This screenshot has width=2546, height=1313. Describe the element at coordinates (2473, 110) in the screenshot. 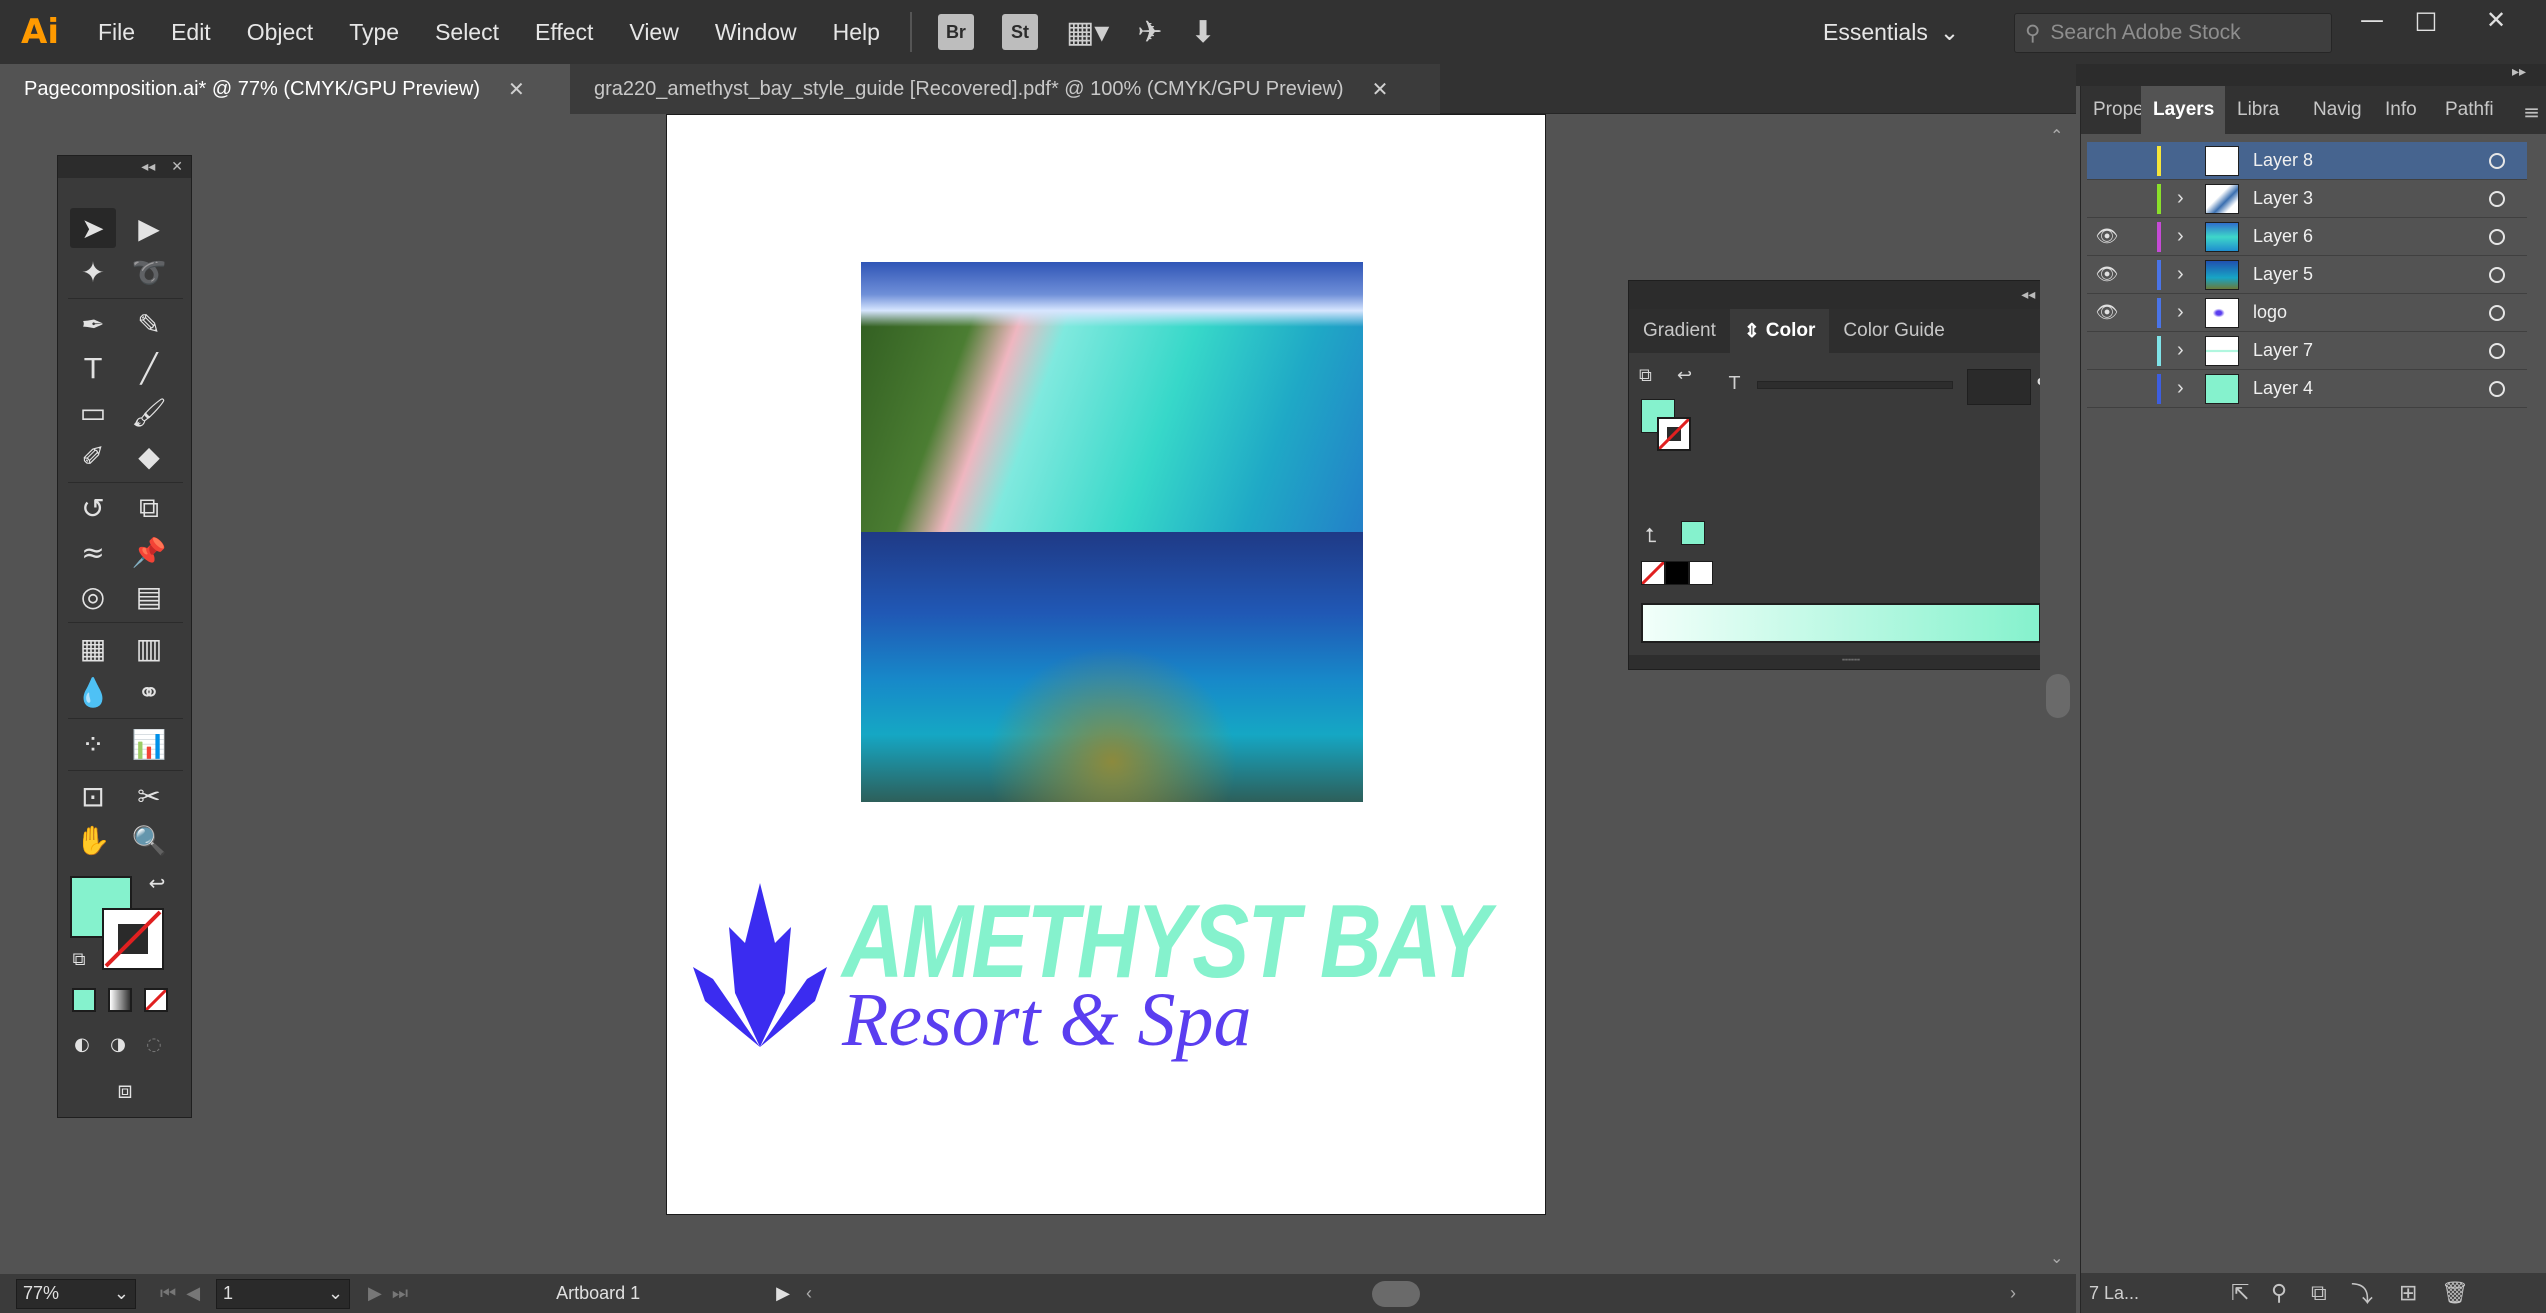

I see `tab-pathfinder: Pathfi` at that location.